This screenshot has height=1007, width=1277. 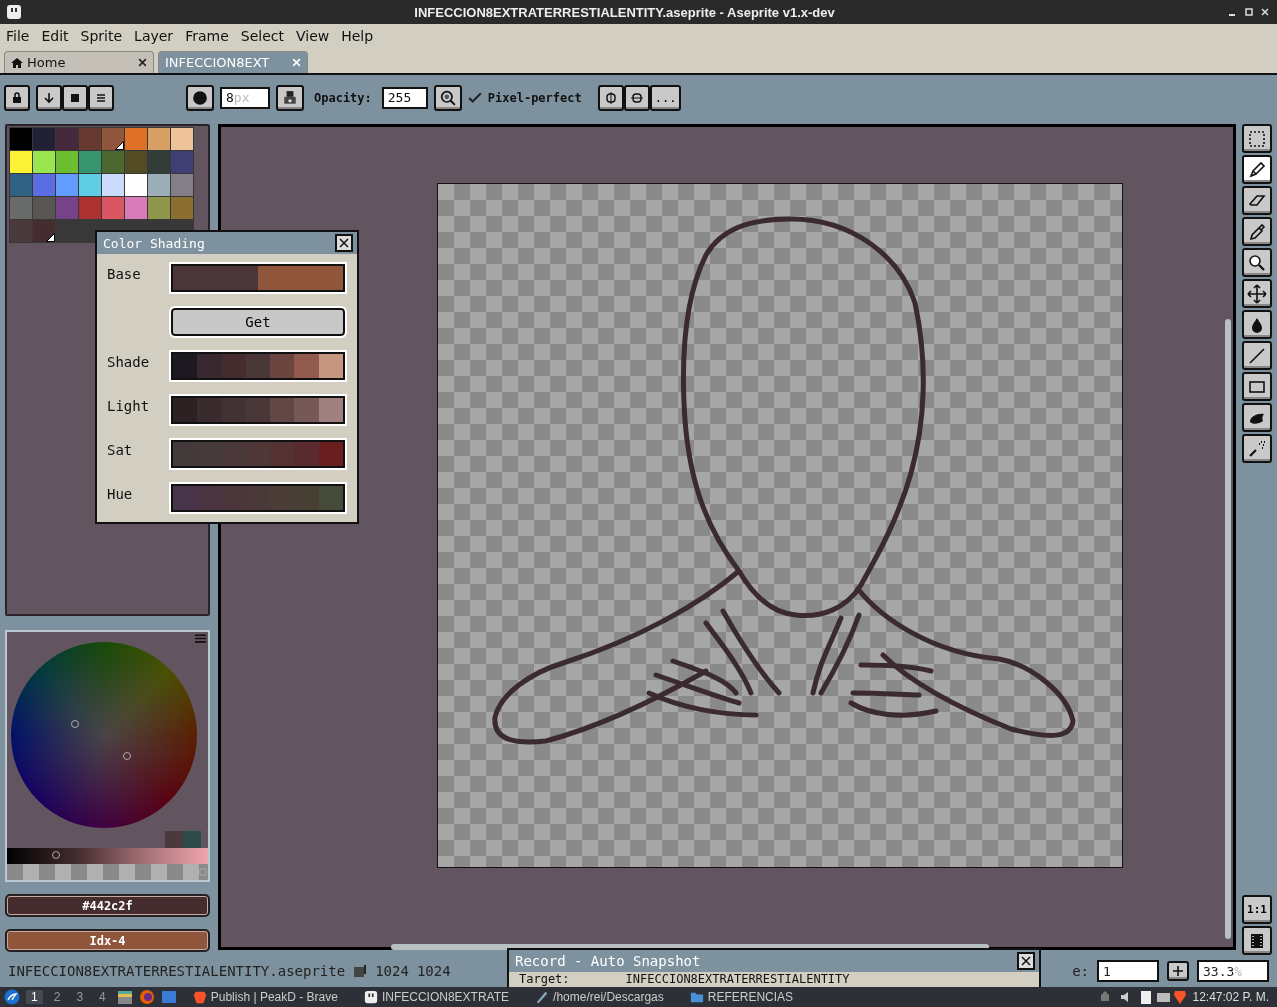 What do you see at coordinates (12, 997) in the screenshot?
I see `start-menu-icon` at bounding box center [12, 997].